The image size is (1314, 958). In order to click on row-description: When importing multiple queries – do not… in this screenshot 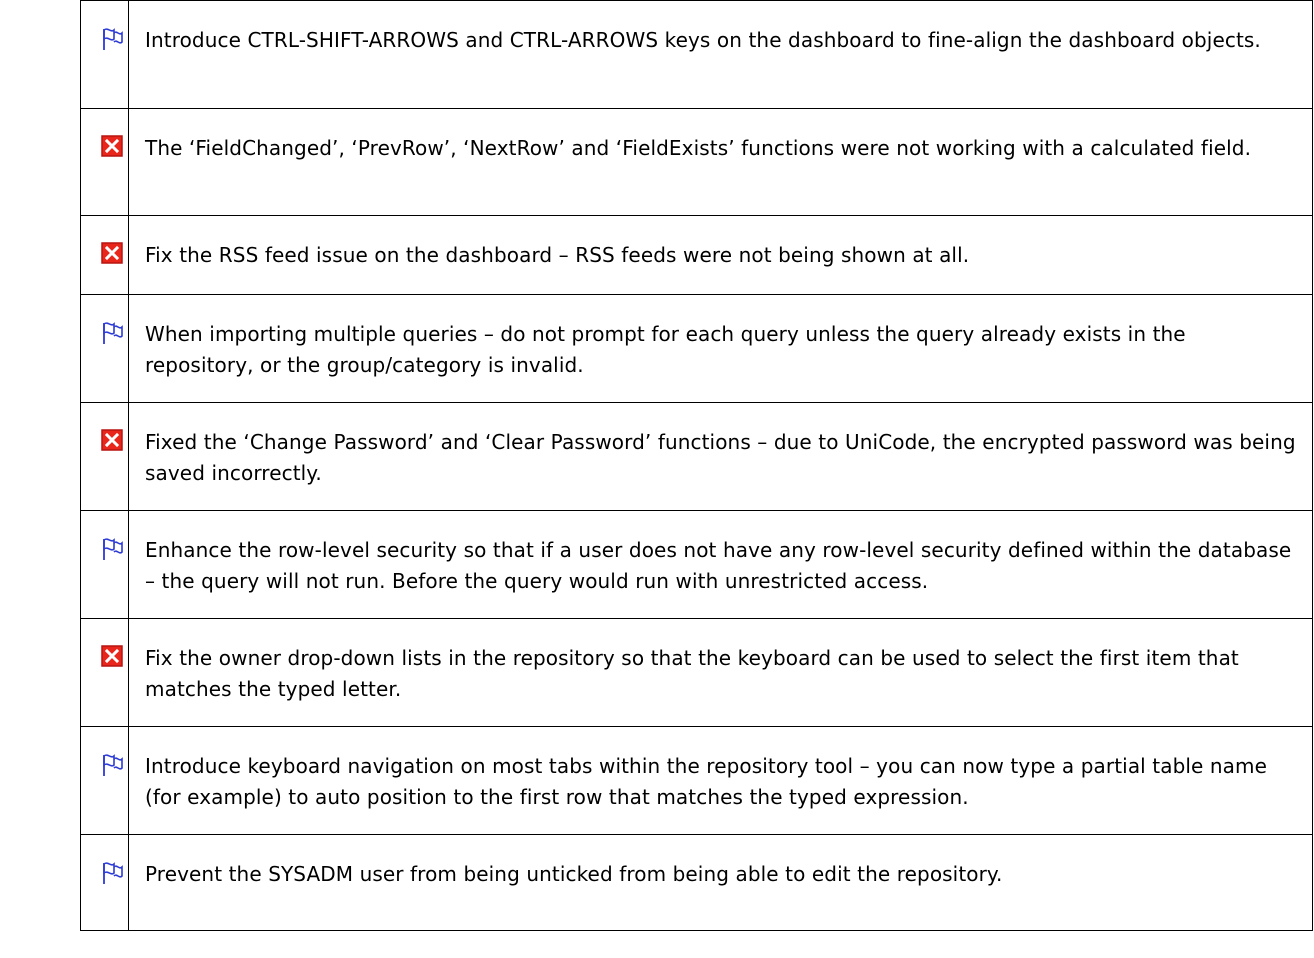, I will do `click(720, 348)`.